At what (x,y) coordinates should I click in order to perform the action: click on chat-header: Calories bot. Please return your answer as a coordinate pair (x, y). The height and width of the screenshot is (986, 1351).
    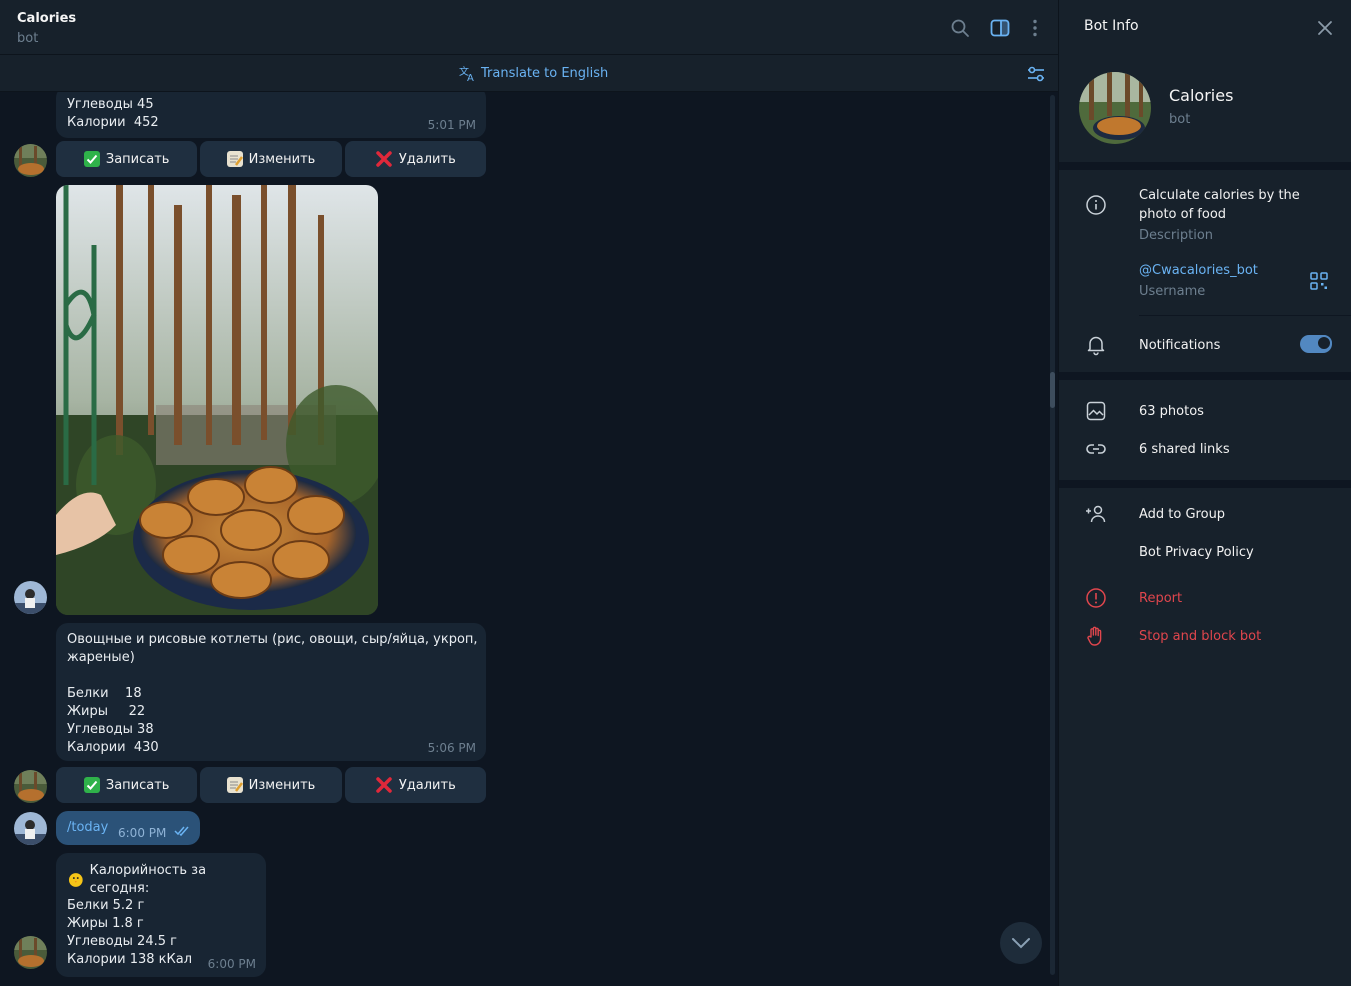
    Looking at the image, I should click on (529, 27).